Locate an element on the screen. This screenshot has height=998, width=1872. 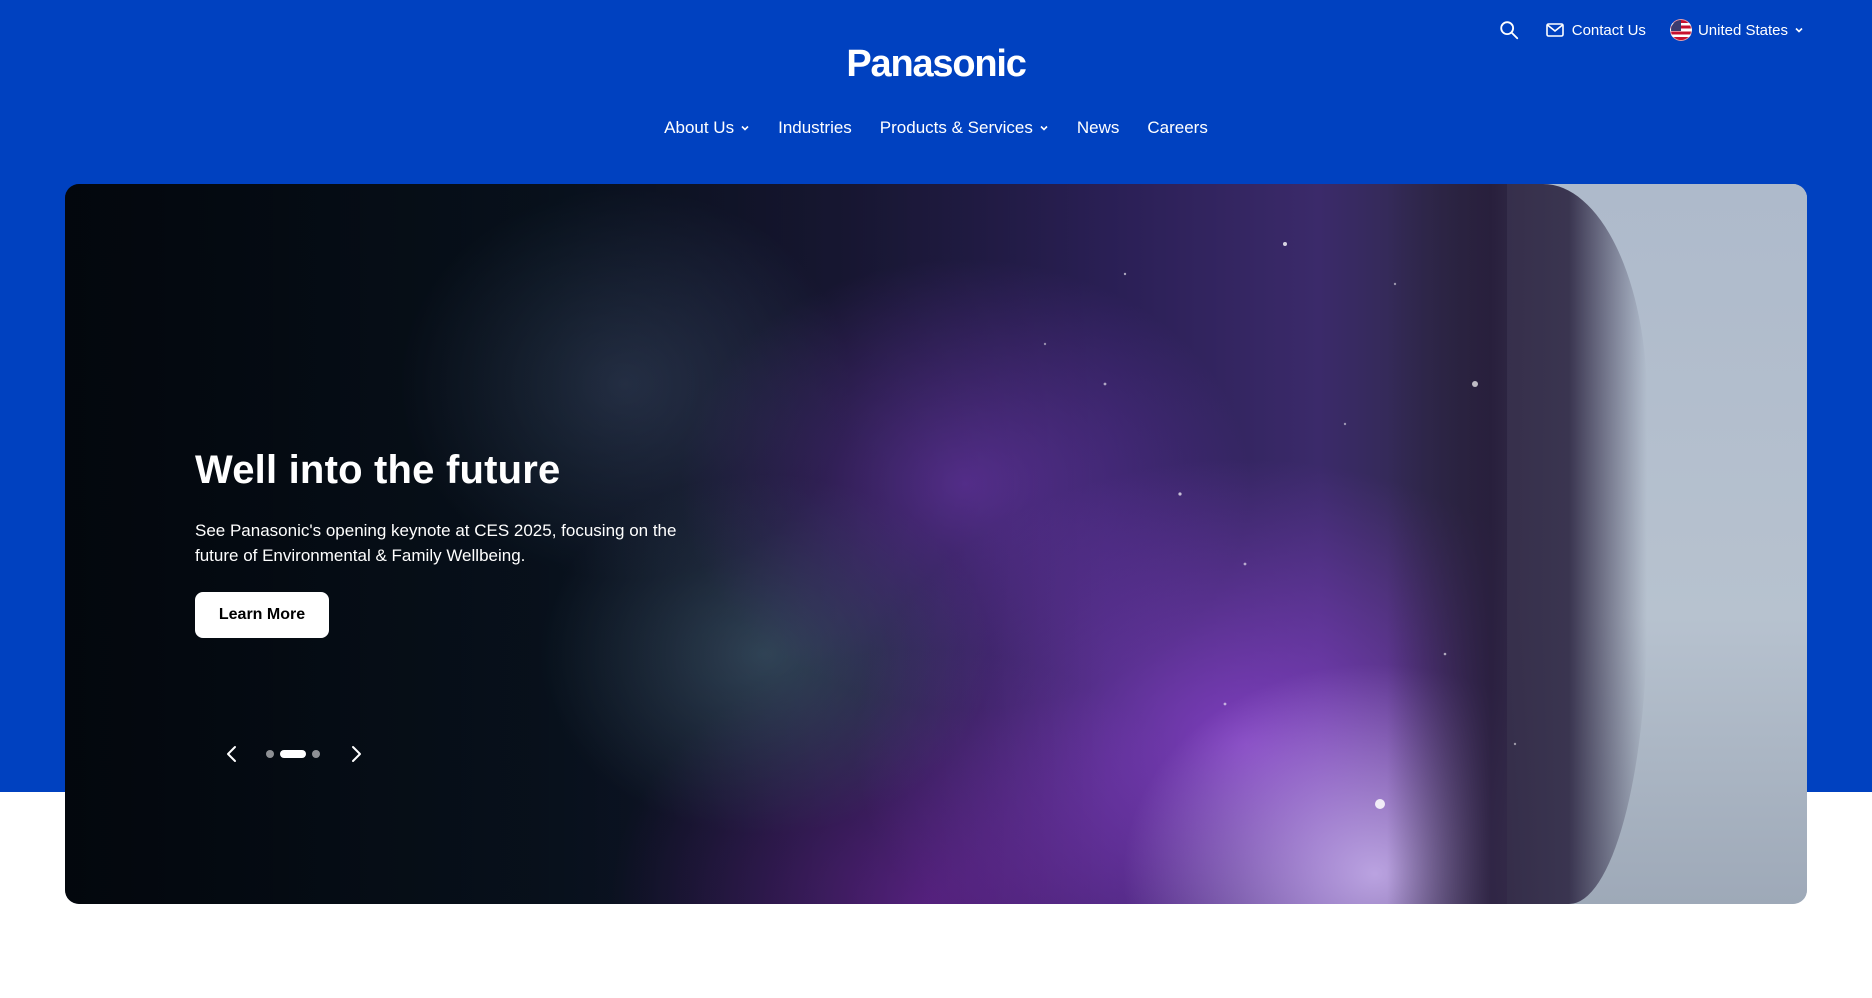
logo-text: Panasonic is located at coordinates (936, 64).